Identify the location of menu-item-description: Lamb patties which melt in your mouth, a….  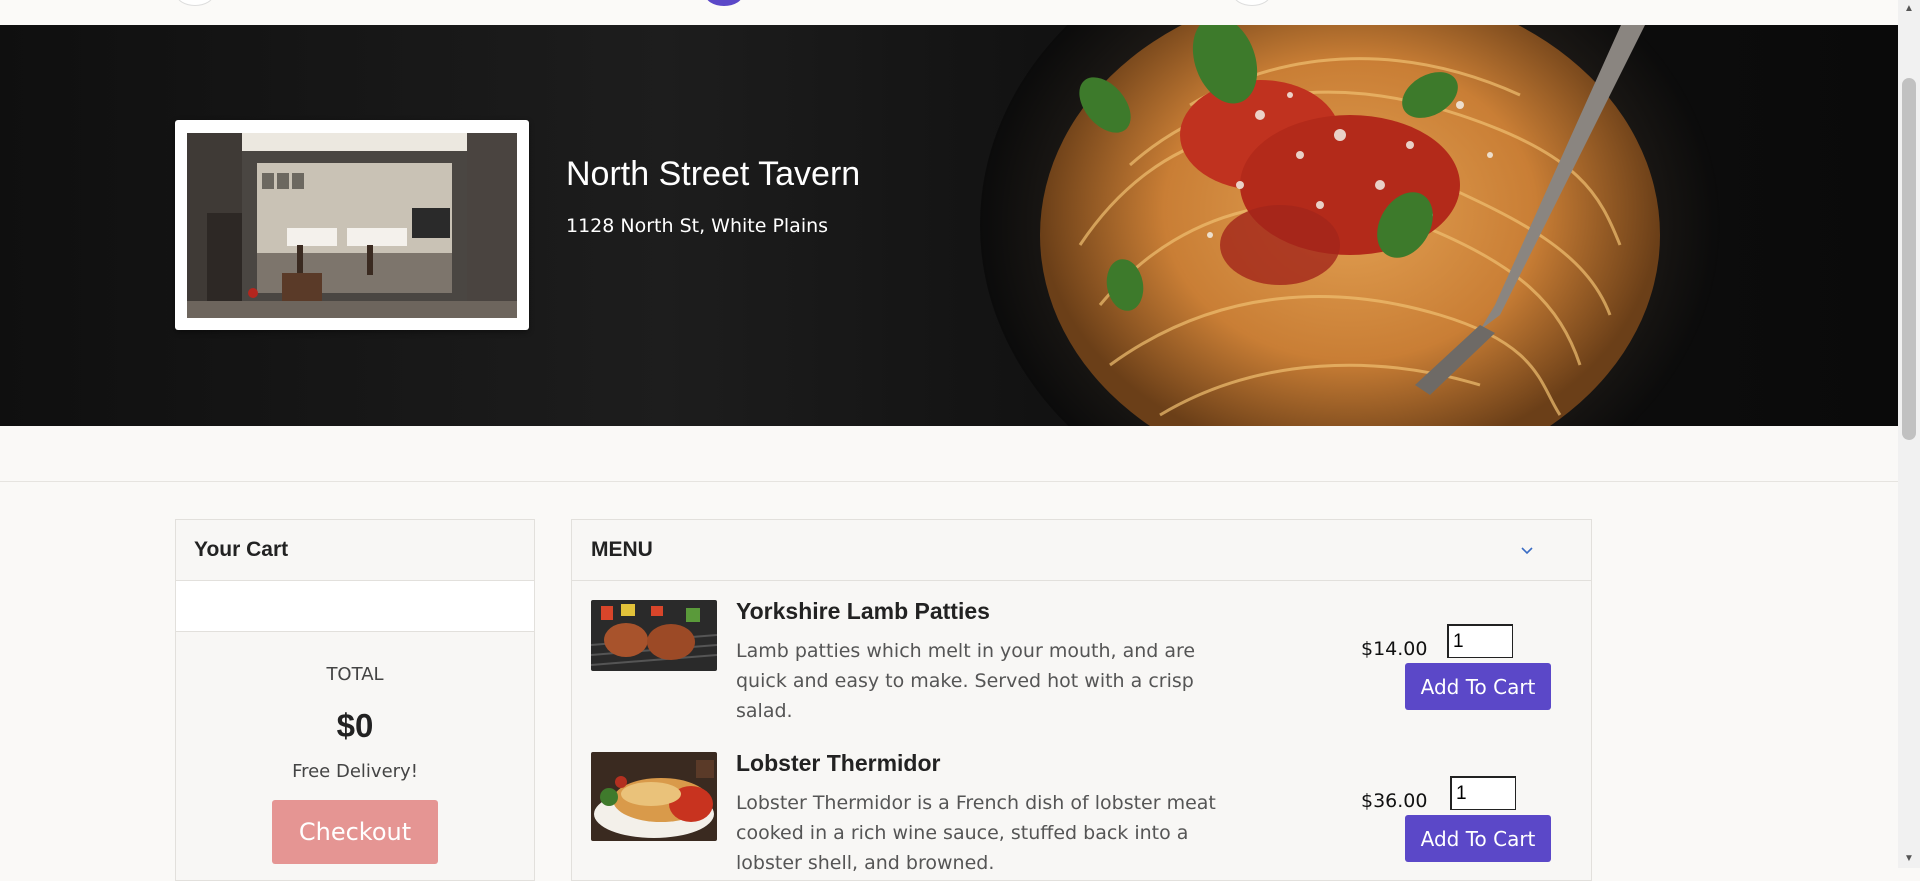
(966, 681).